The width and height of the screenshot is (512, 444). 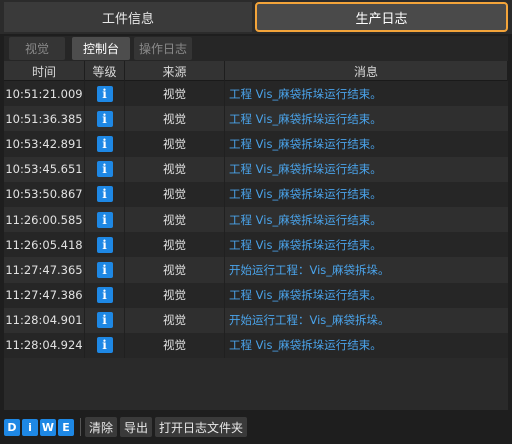 What do you see at coordinates (381, 17) in the screenshot?
I see `tab-production-log: 生产日志` at bounding box center [381, 17].